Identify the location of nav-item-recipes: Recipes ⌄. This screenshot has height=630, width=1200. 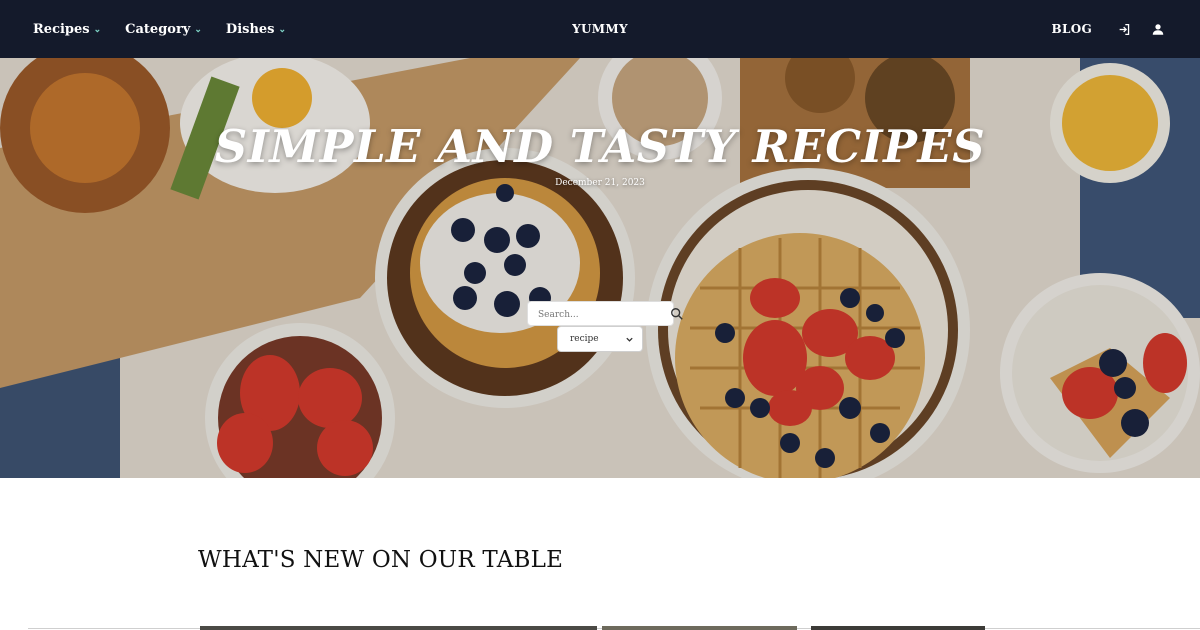
(67, 29).